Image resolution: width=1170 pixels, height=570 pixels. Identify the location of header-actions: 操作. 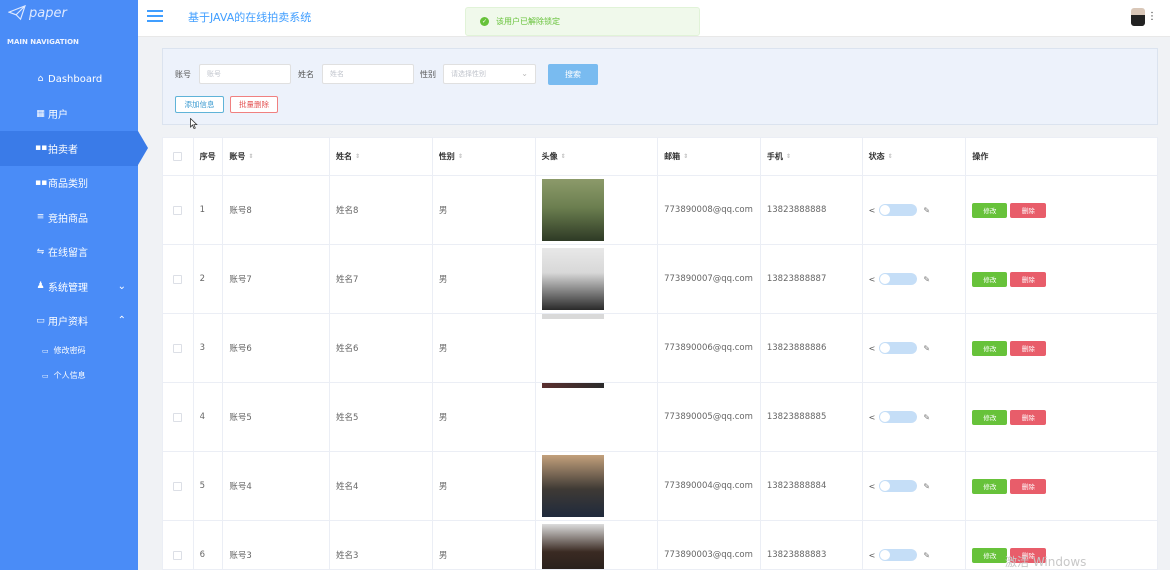
(1061, 156).